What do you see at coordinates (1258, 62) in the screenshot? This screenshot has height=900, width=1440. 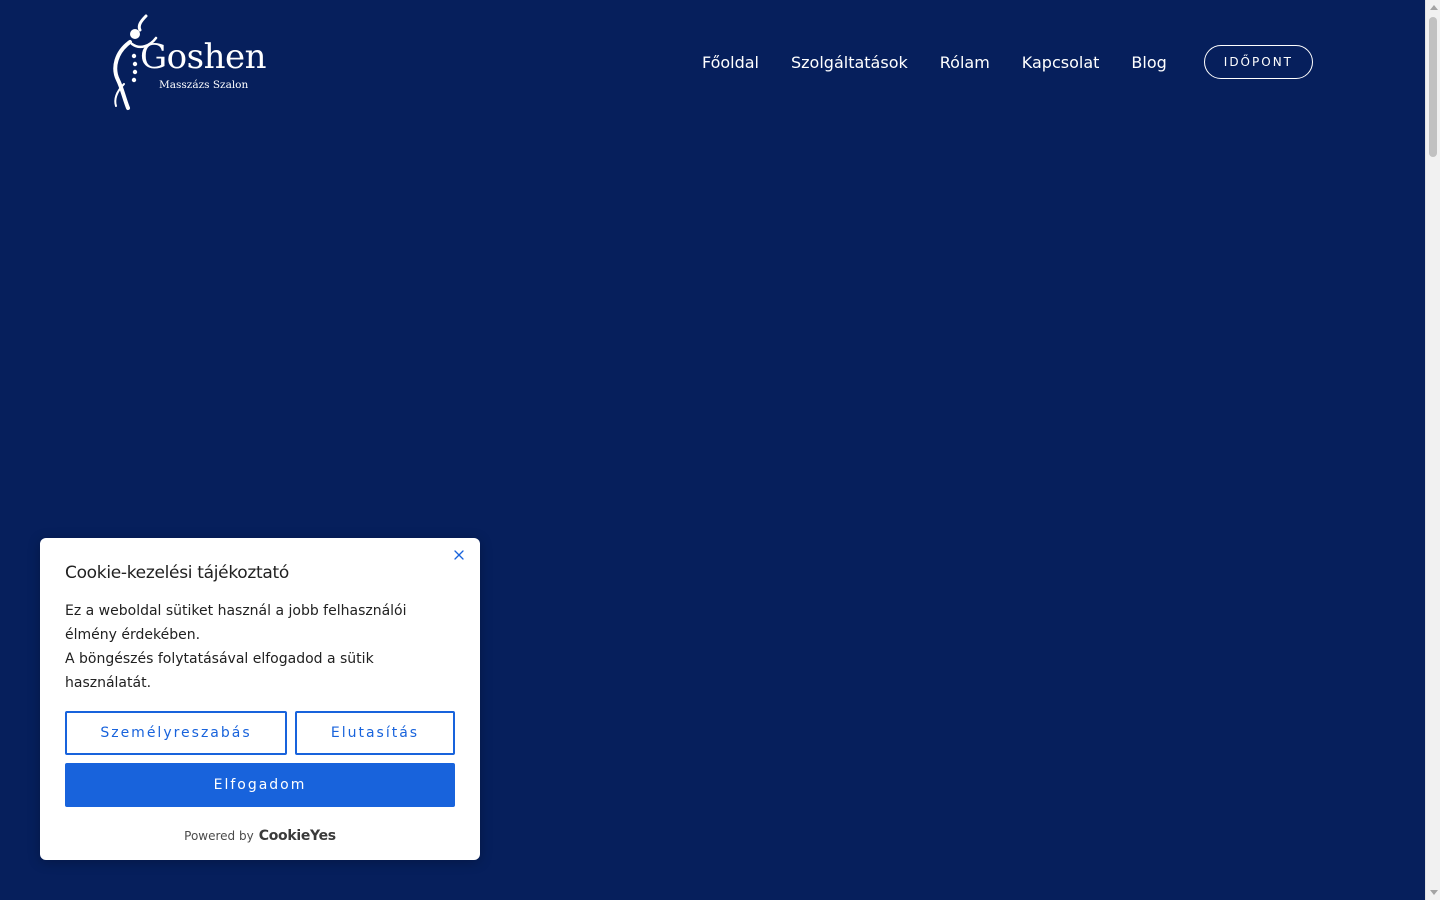 I see `appointment-button: IDŐPONT` at bounding box center [1258, 62].